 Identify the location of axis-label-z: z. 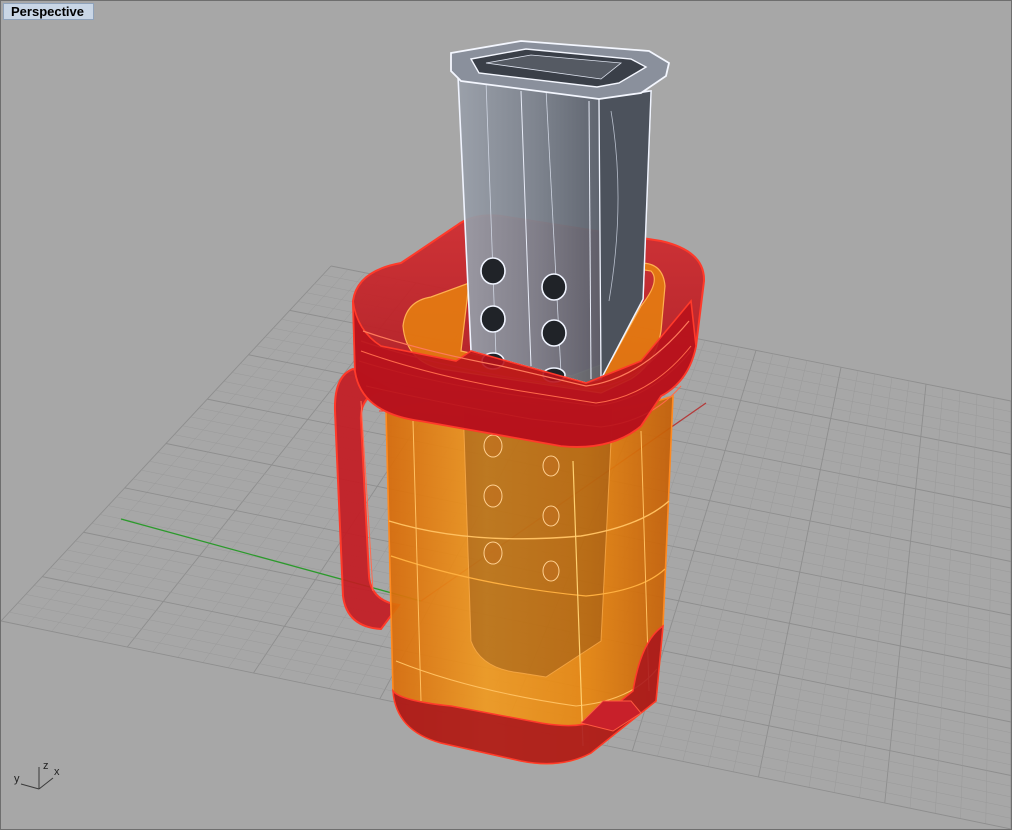
(46, 766).